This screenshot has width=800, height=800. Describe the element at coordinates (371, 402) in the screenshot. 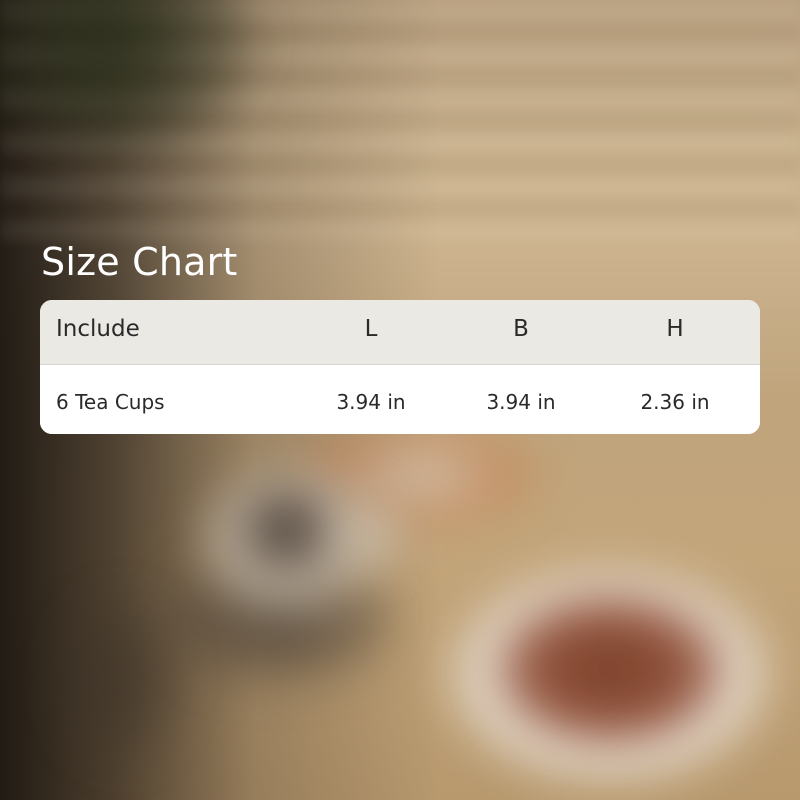

I see `cell-length: 3.94 in` at that location.